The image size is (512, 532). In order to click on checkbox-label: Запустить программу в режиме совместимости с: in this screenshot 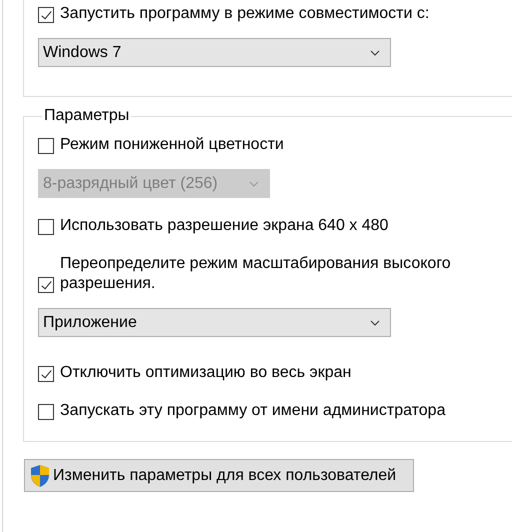, I will do `click(245, 14)`.